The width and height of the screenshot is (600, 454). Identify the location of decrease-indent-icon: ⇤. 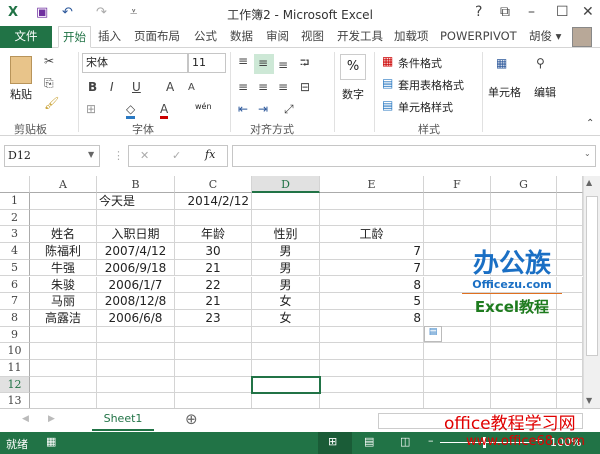
(243, 109).